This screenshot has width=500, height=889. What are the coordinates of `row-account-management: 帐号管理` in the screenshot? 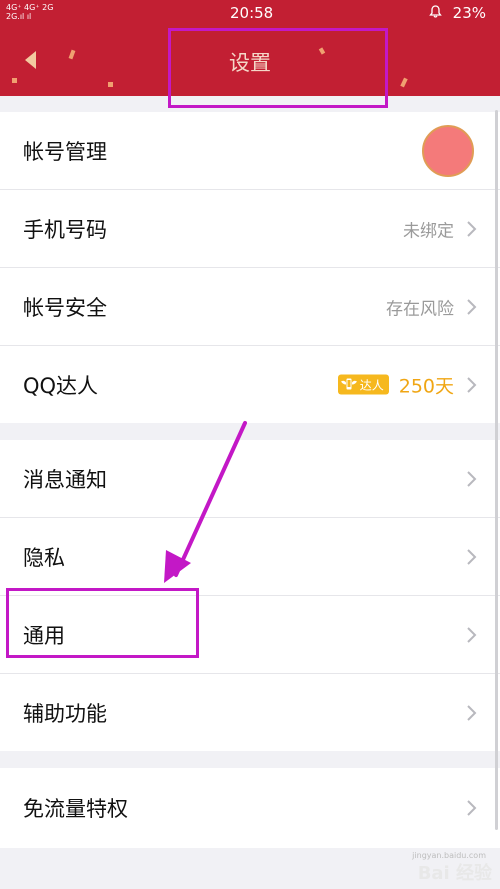 It's located at (250, 151).